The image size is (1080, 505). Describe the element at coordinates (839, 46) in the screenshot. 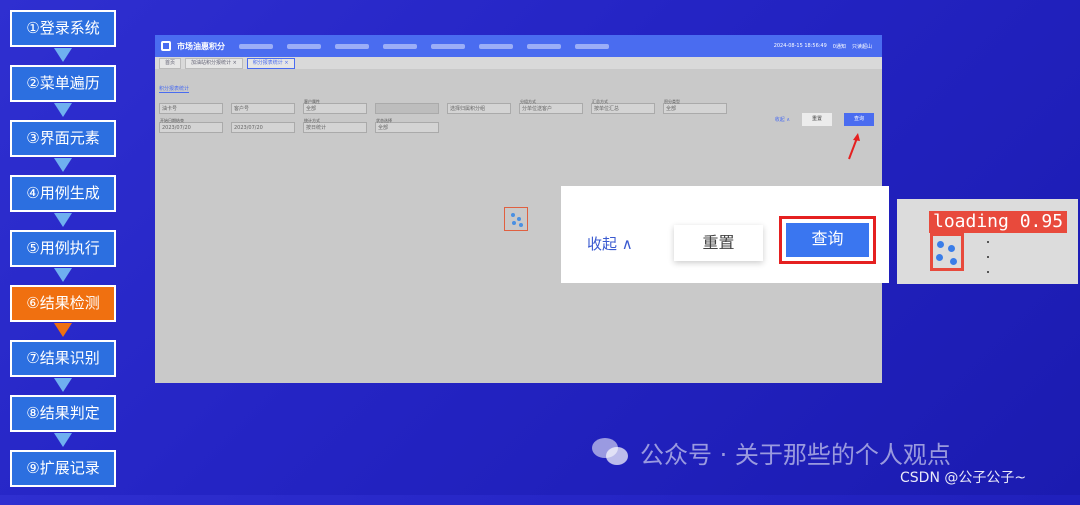

I see `notice-link: 0通知` at that location.